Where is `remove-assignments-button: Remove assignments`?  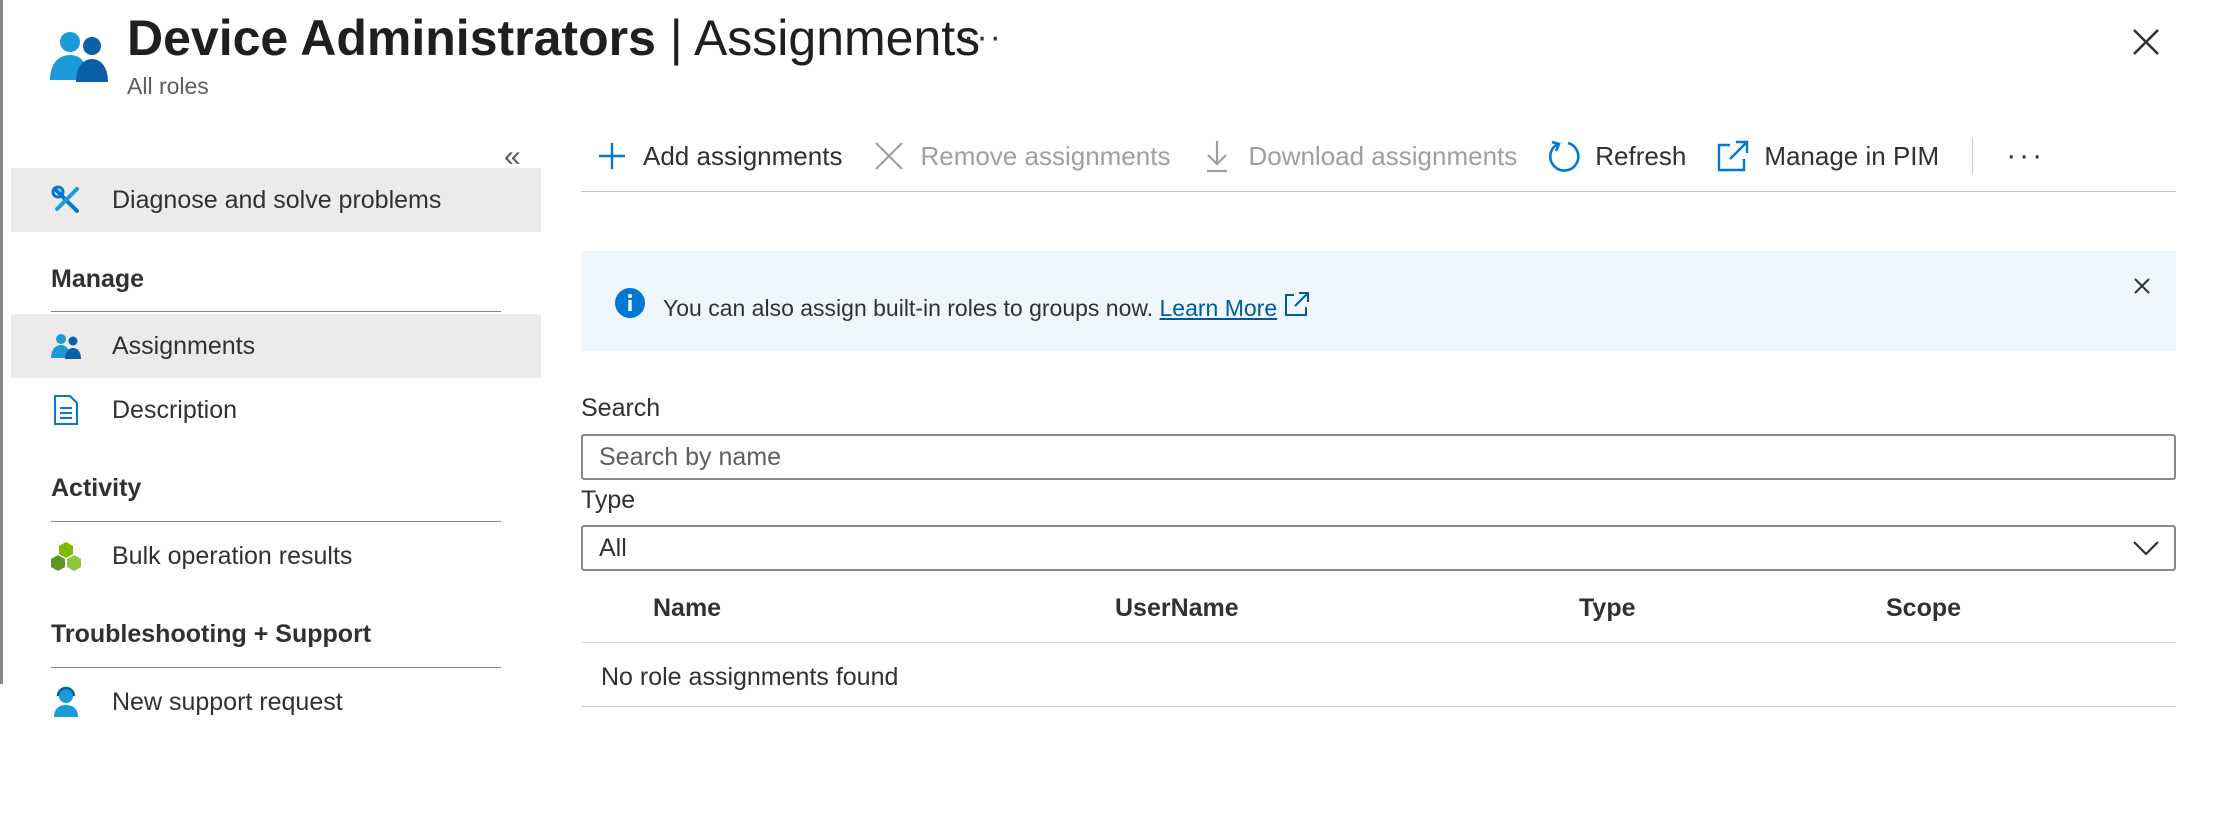 remove-assignments-button: Remove assignments is located at coordinates (1021, 156).